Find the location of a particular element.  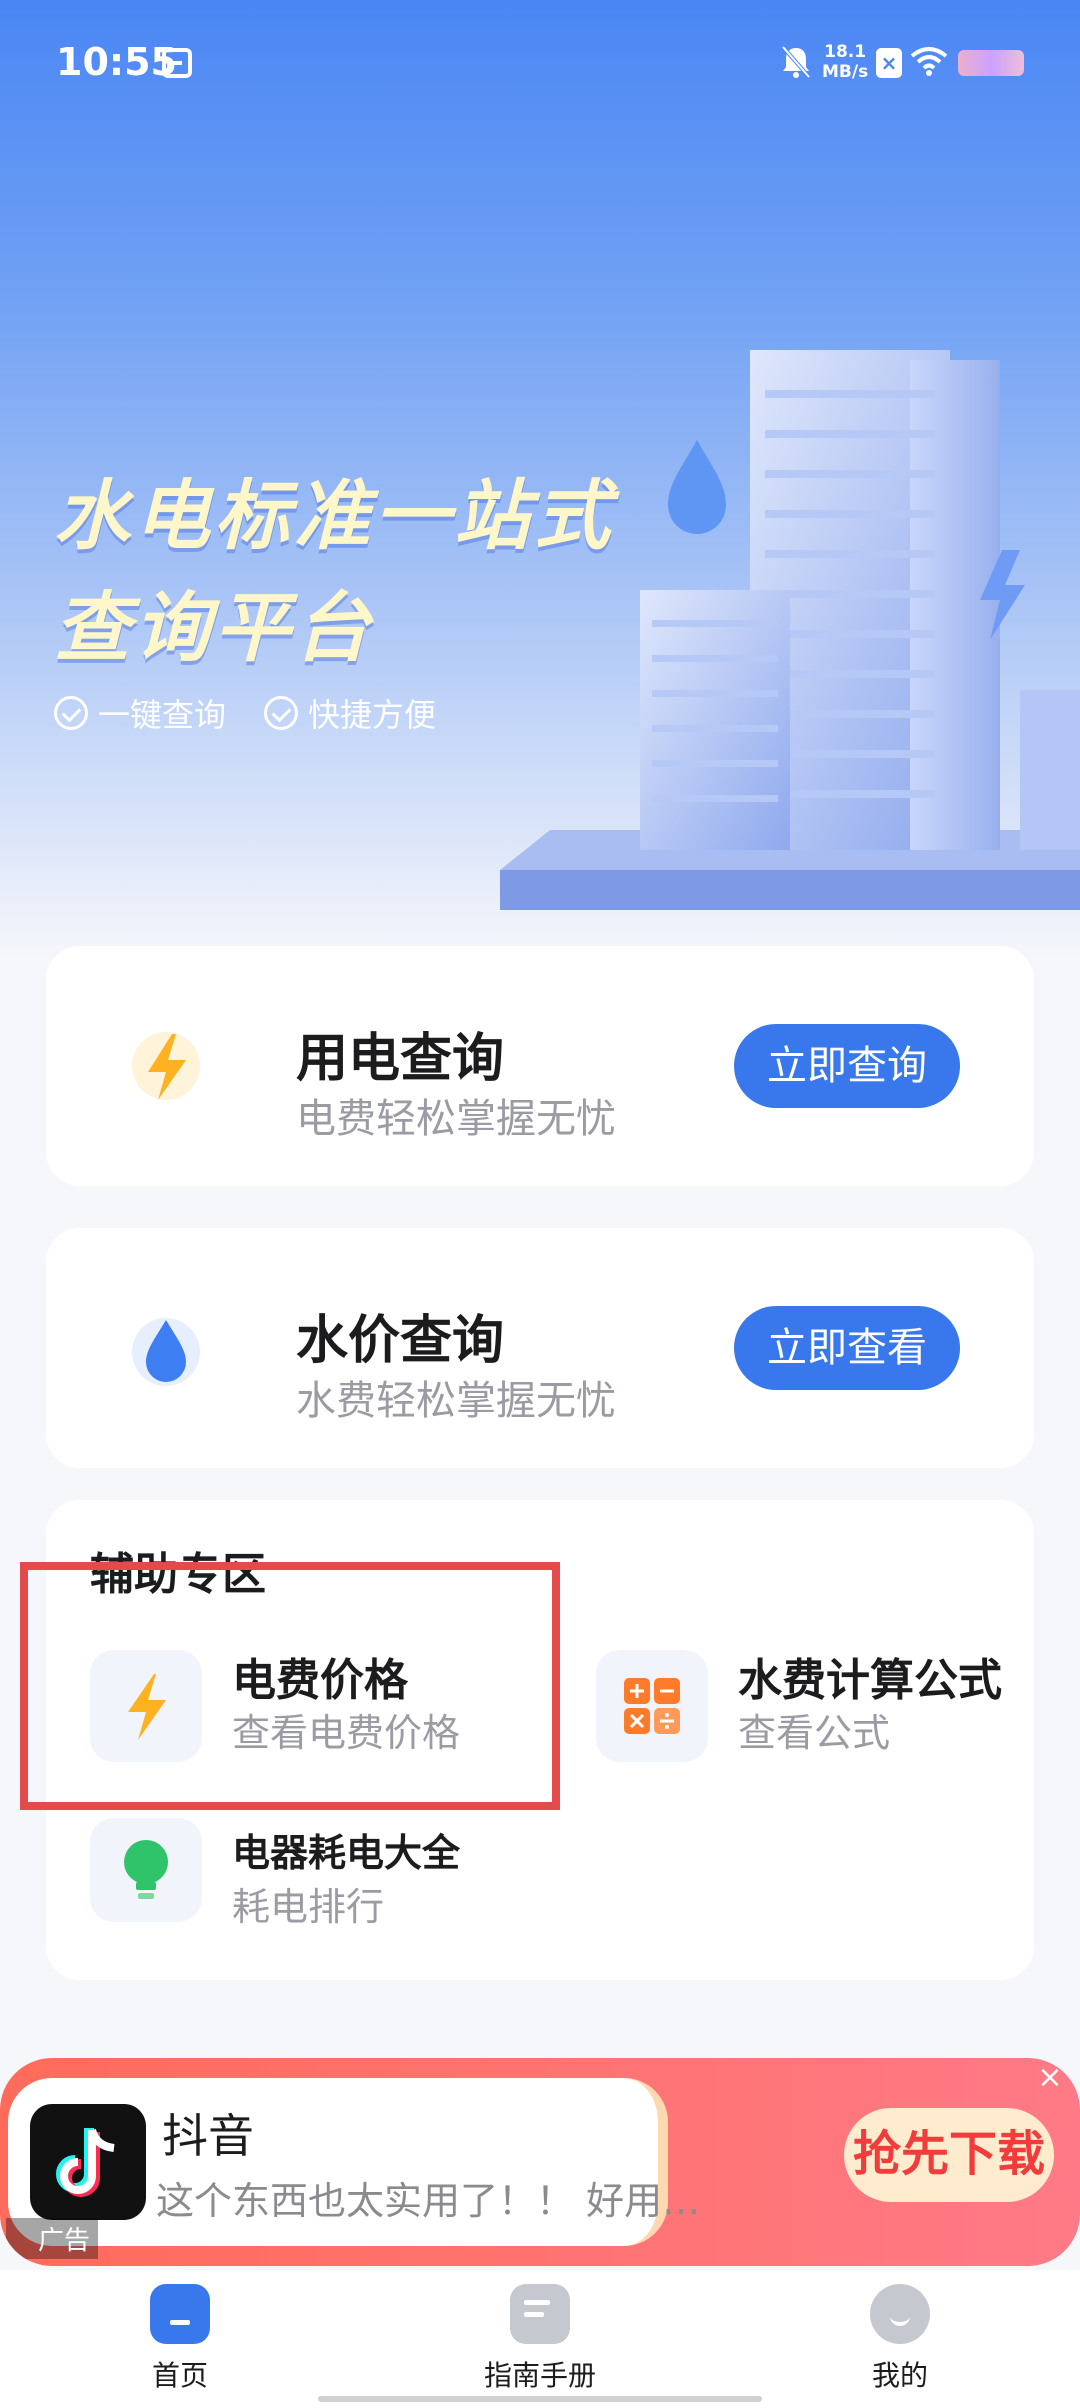

water-drop-icon is located at coordinates (166, 1352).